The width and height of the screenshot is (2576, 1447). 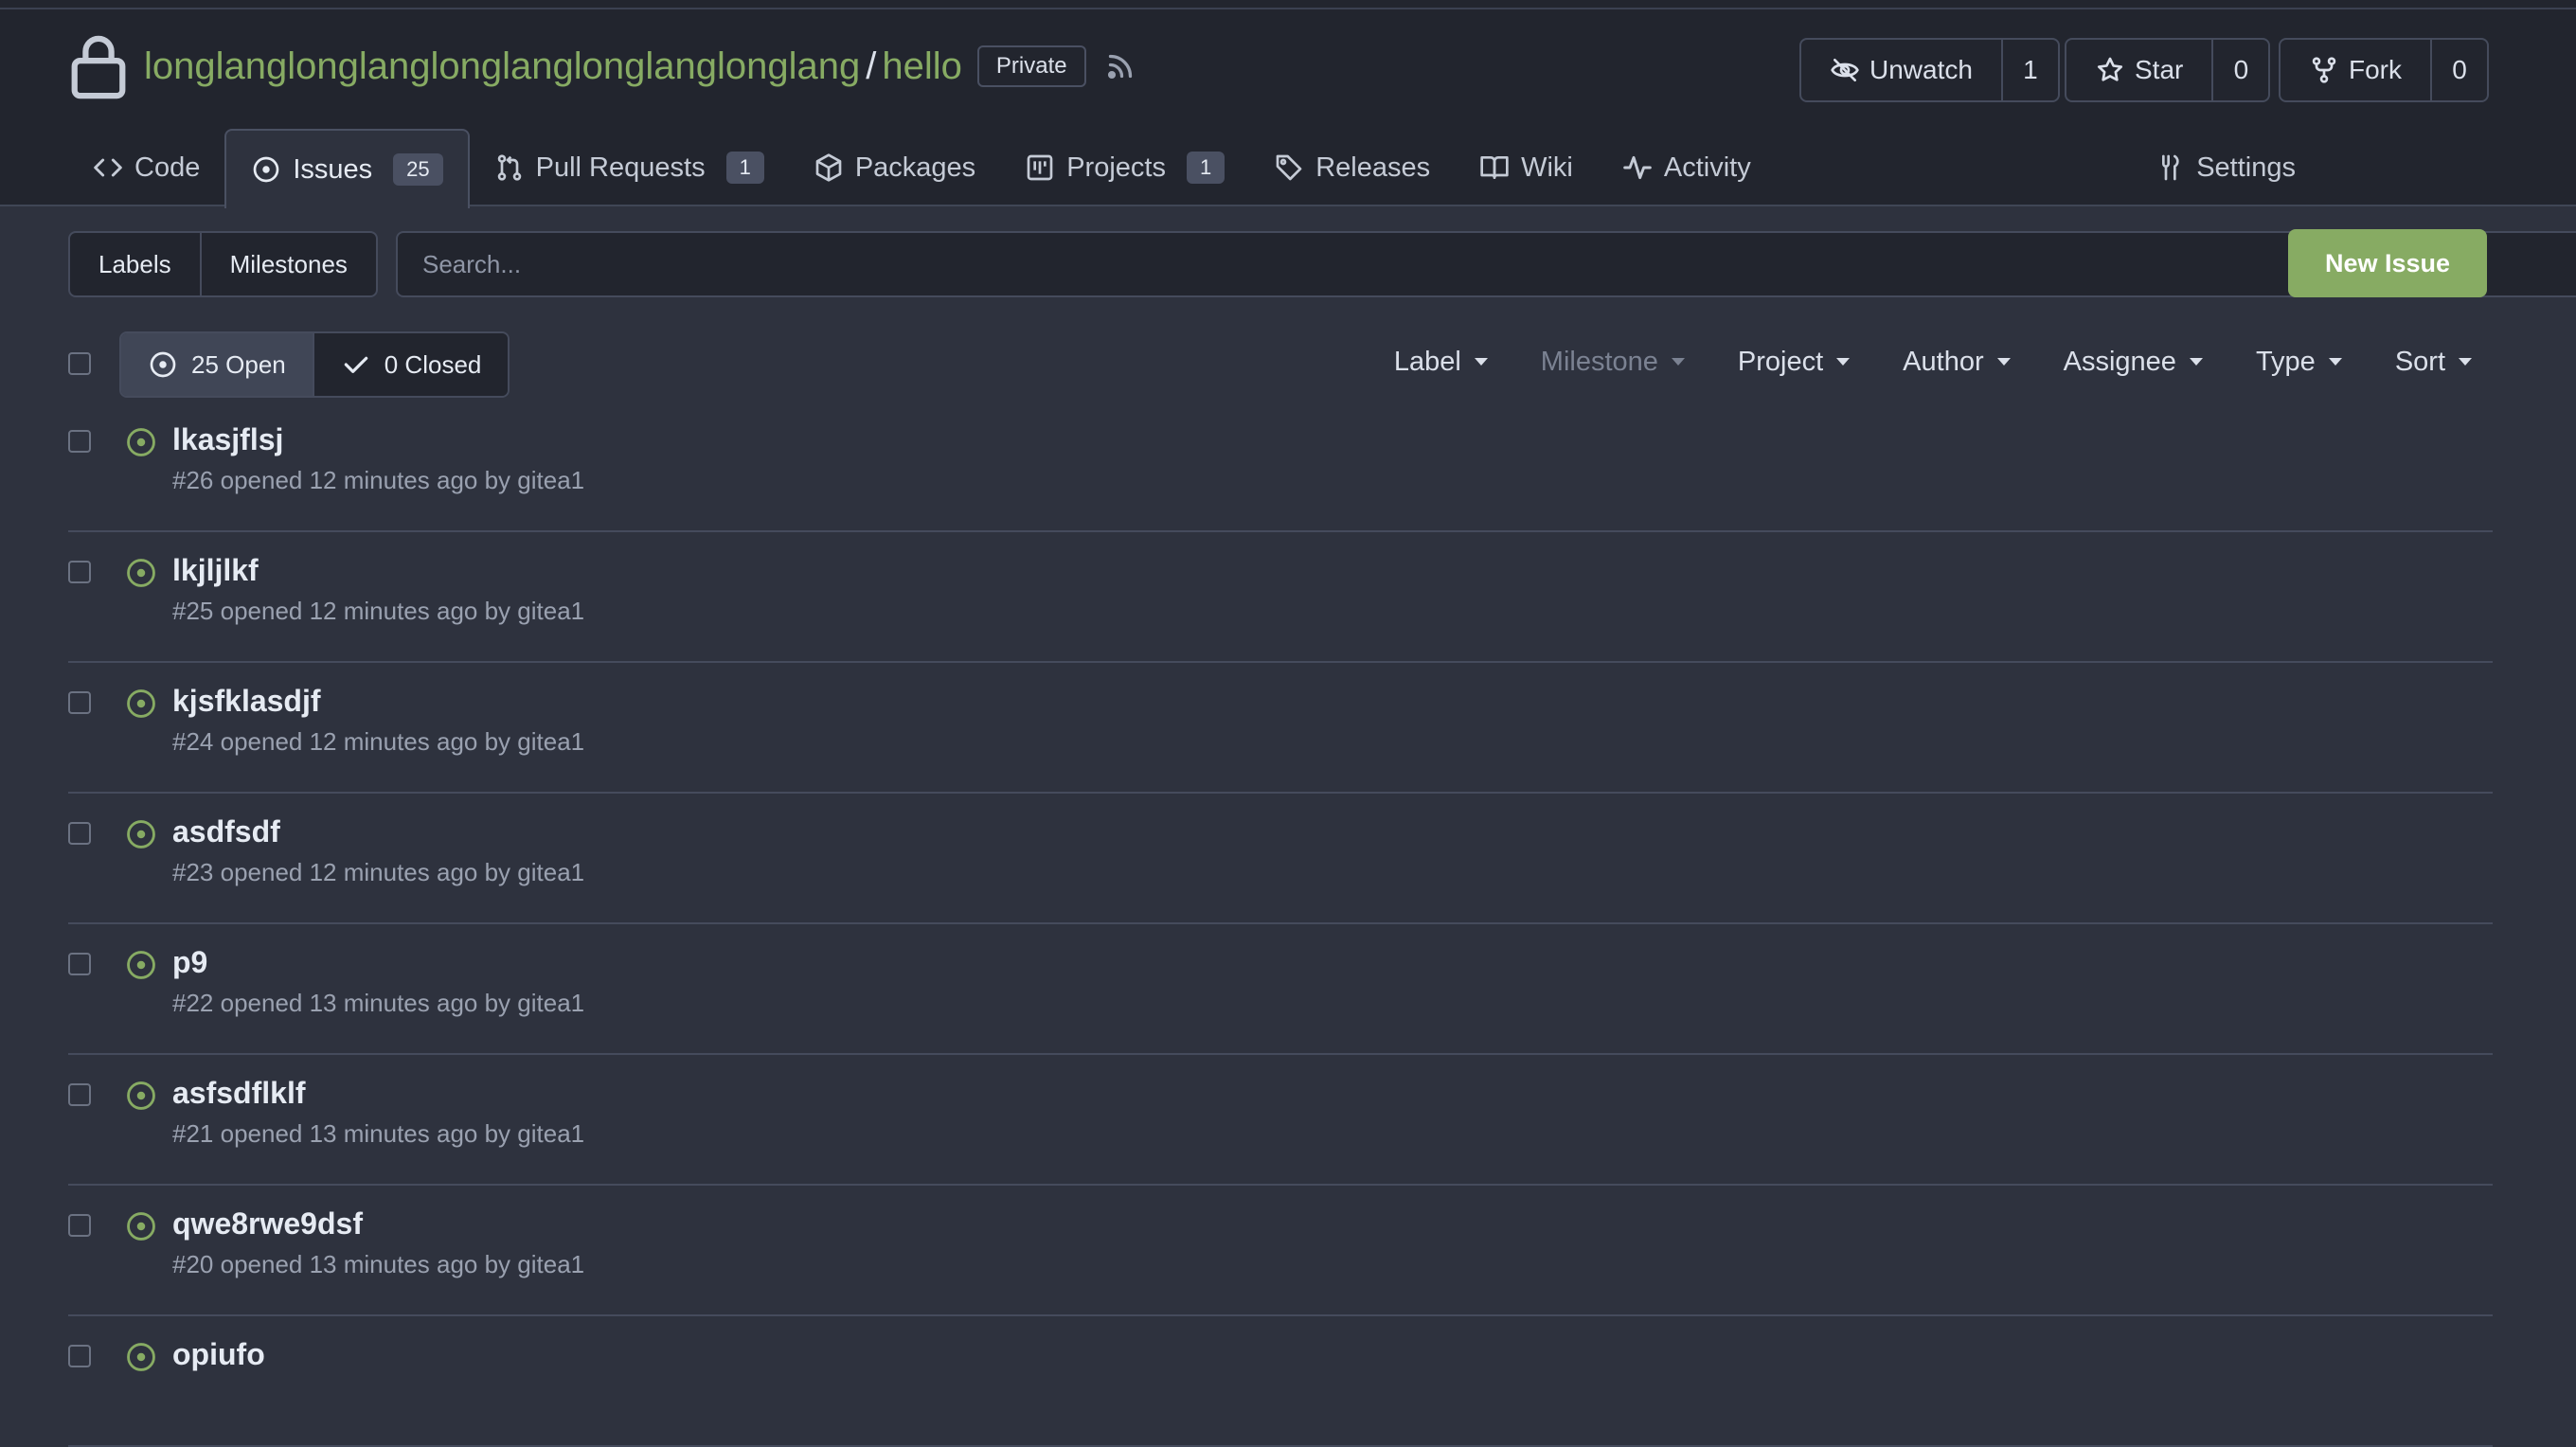 I want to click on top-border, so click(x=1288, y=4).